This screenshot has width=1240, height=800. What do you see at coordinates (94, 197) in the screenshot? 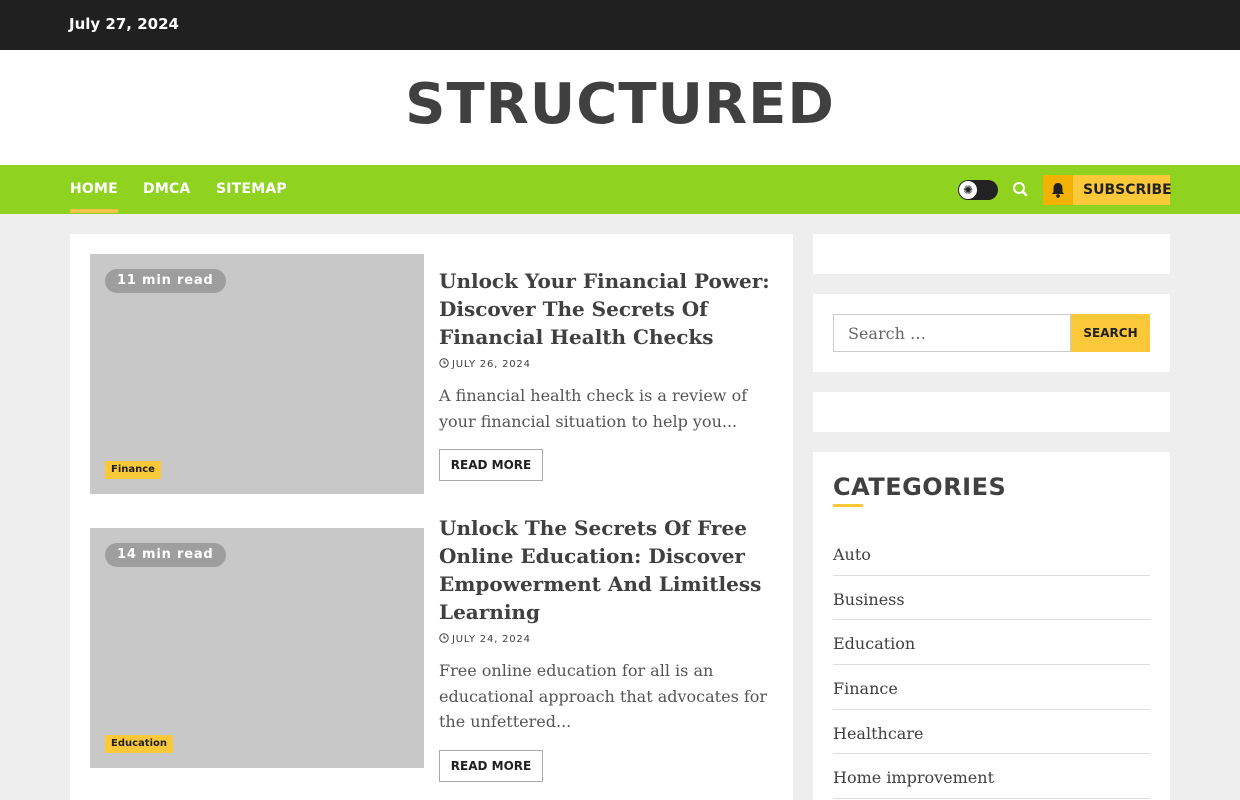
I see `nav-item-home: Home` at bounding box center [94, 197].